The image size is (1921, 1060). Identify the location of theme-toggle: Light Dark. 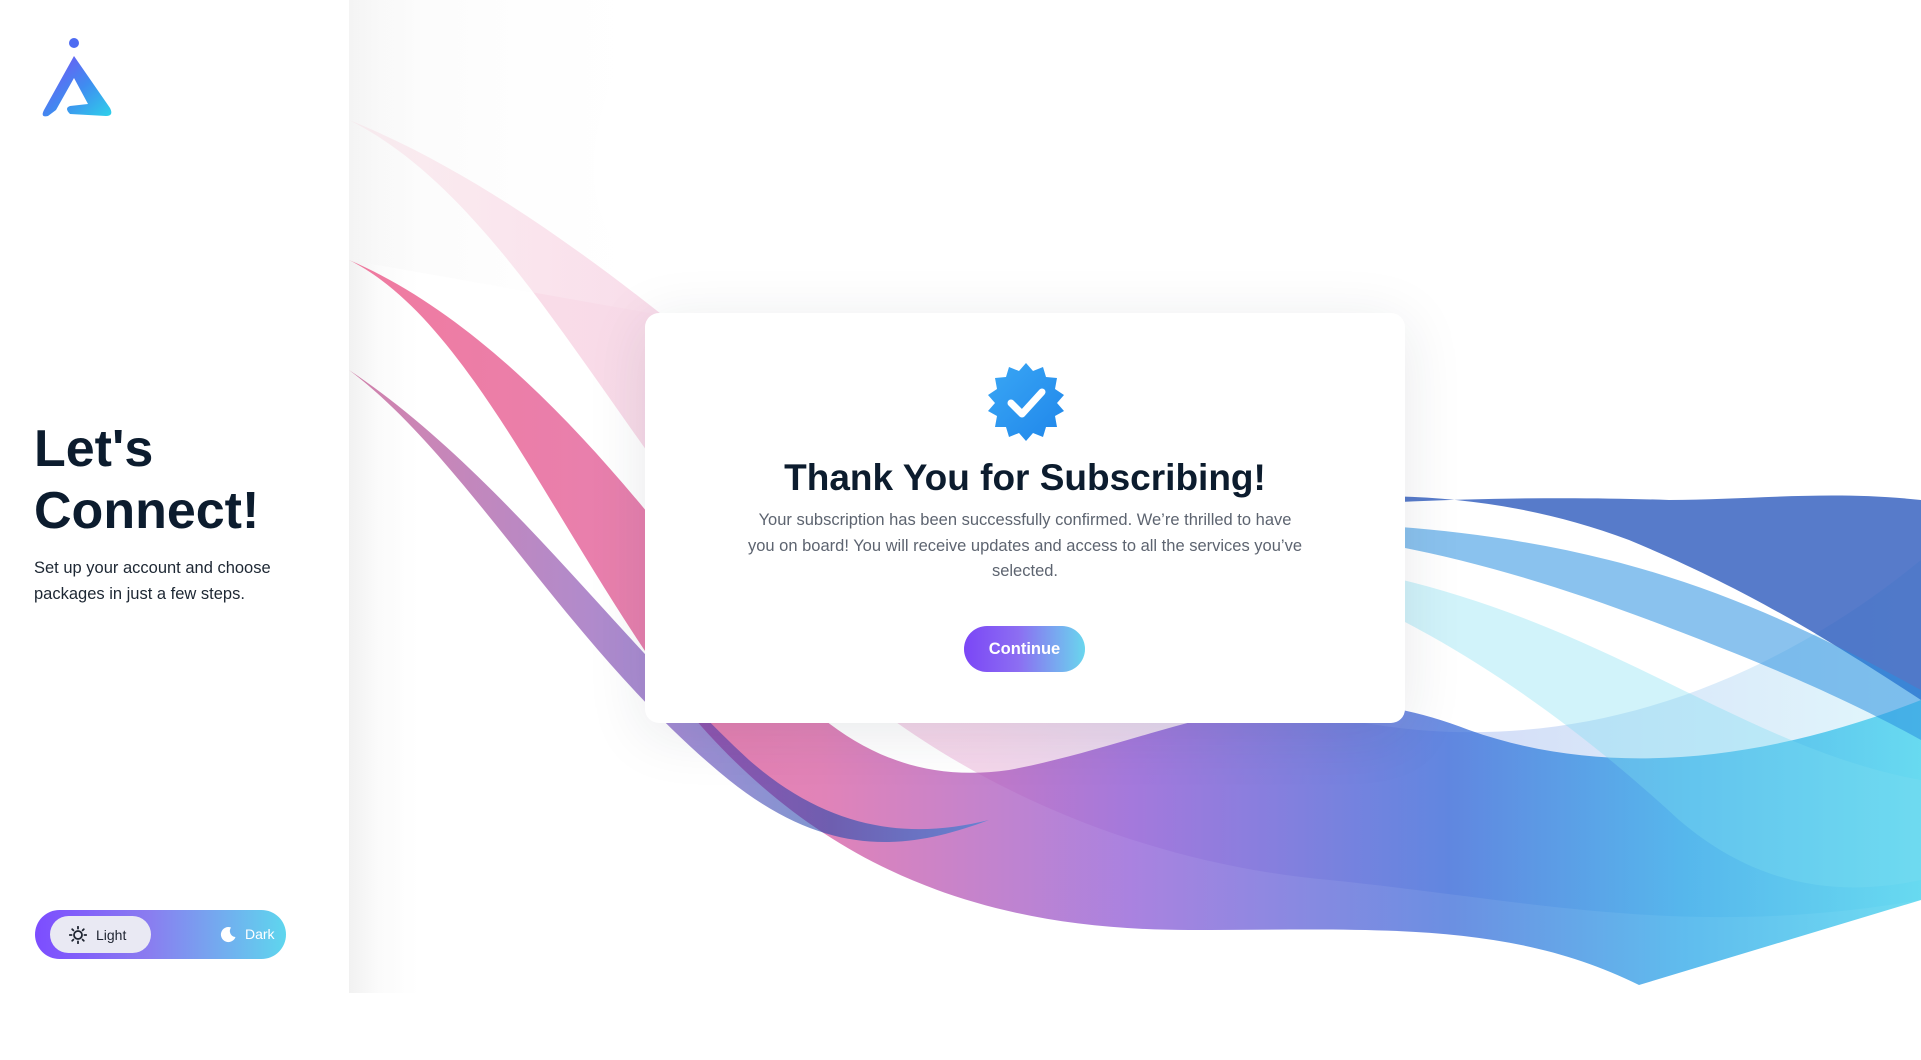
(160, 934).